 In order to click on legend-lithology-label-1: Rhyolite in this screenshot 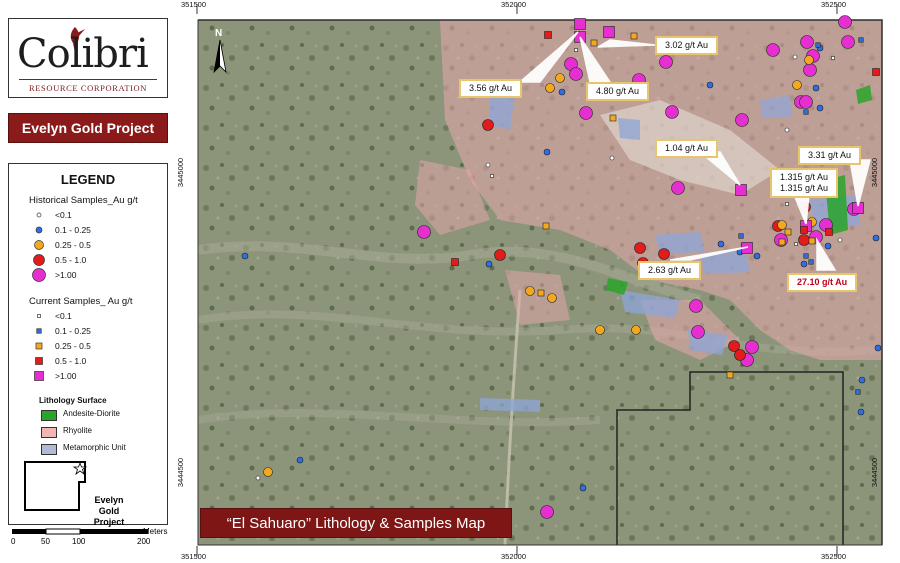, I will do `click(77, 430)`.